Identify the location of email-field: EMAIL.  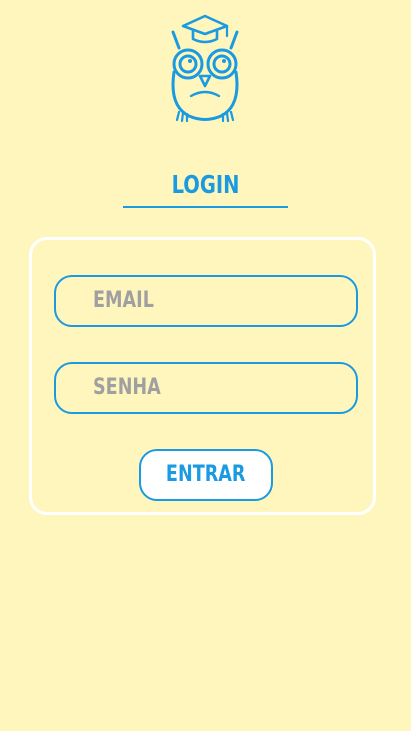
(206, 301).